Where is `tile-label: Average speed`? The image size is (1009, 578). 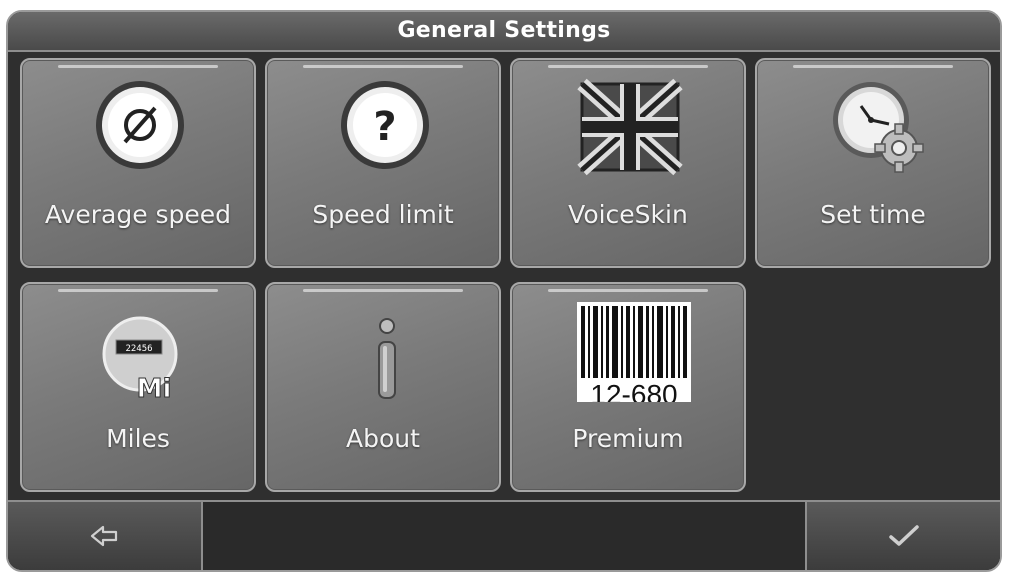
tile-label: Average speed is located at coordinates (138, 214).